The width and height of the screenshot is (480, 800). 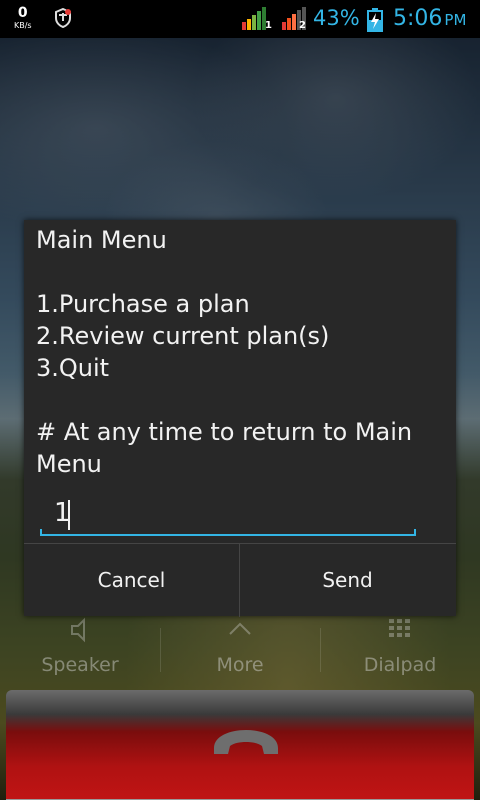 What do you see at coordinates (80, 648) in the screenshot?
I see `speaker-button: Speaker` at bounding box center [80, 648].